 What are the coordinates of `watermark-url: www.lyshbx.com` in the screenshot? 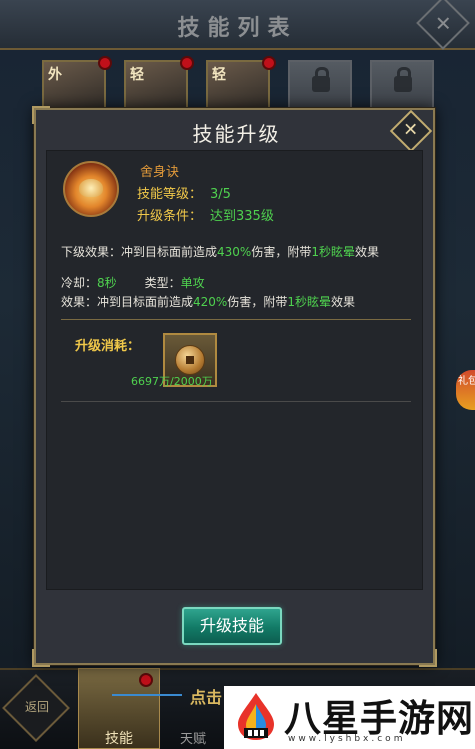 It's located at (347, 739).